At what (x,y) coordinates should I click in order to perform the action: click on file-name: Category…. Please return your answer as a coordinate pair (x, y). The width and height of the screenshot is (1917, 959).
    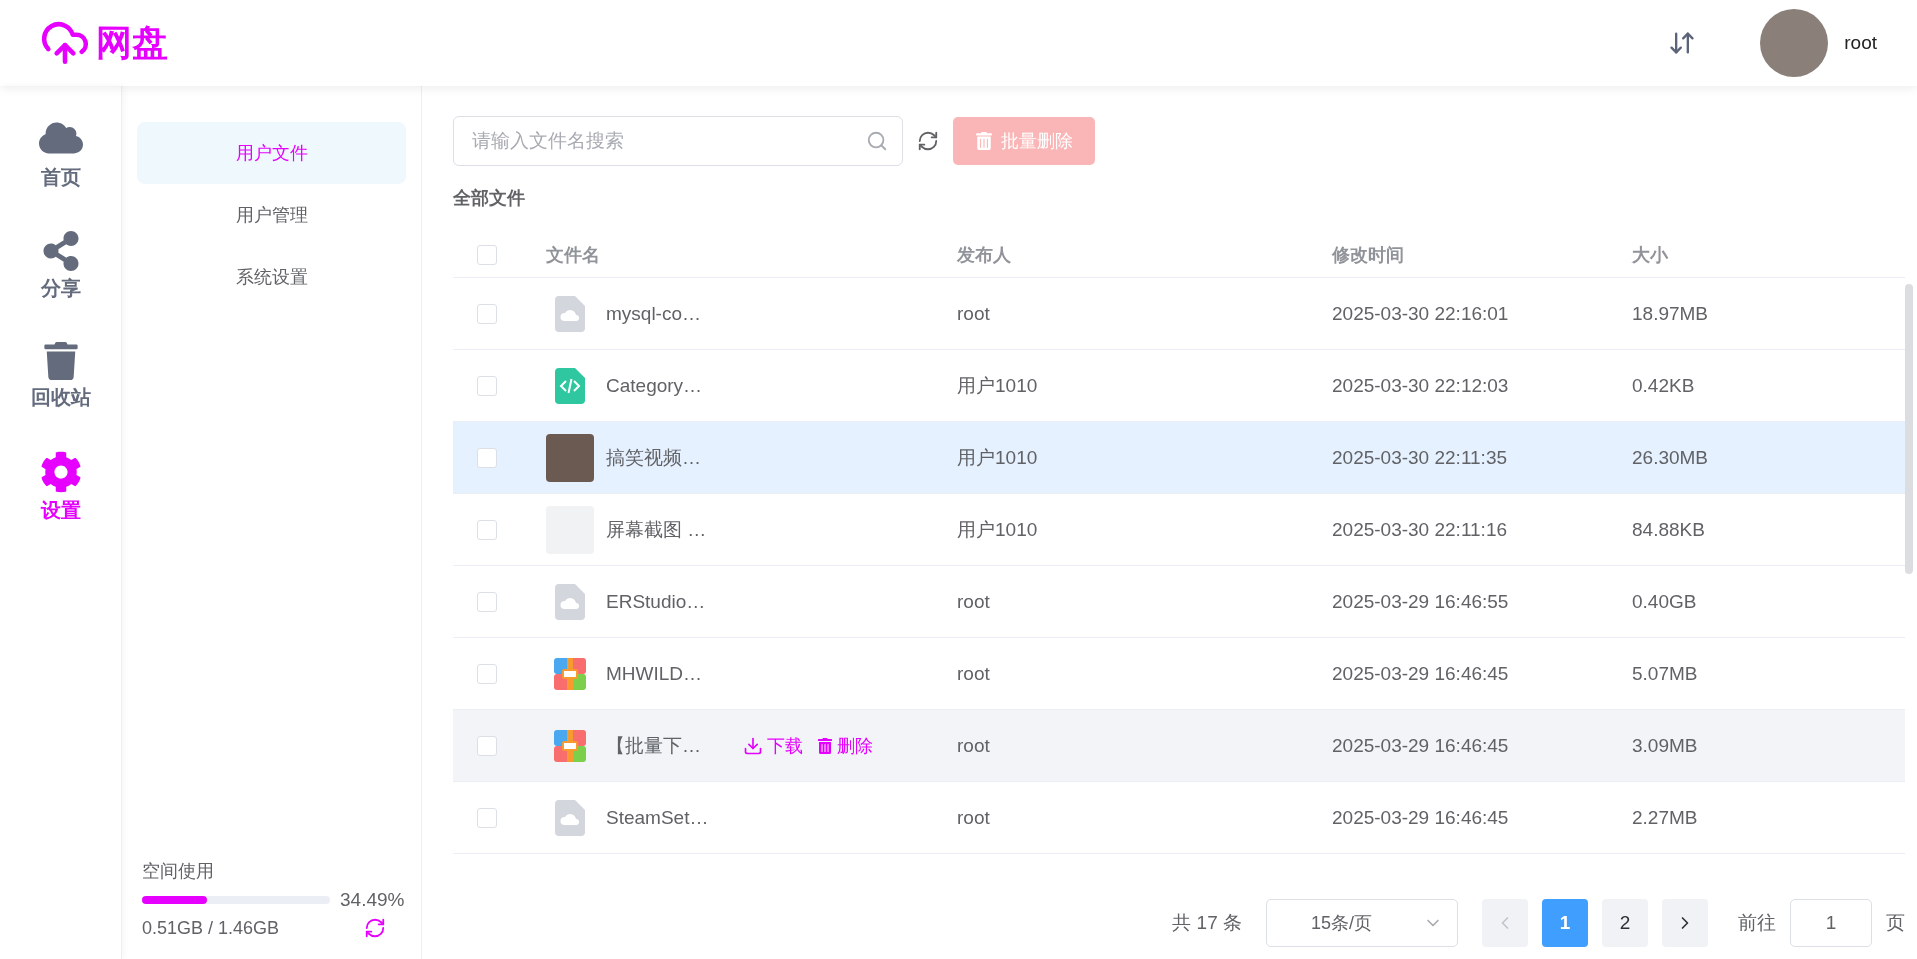
    Looking at the image, I should click on (654, 385).